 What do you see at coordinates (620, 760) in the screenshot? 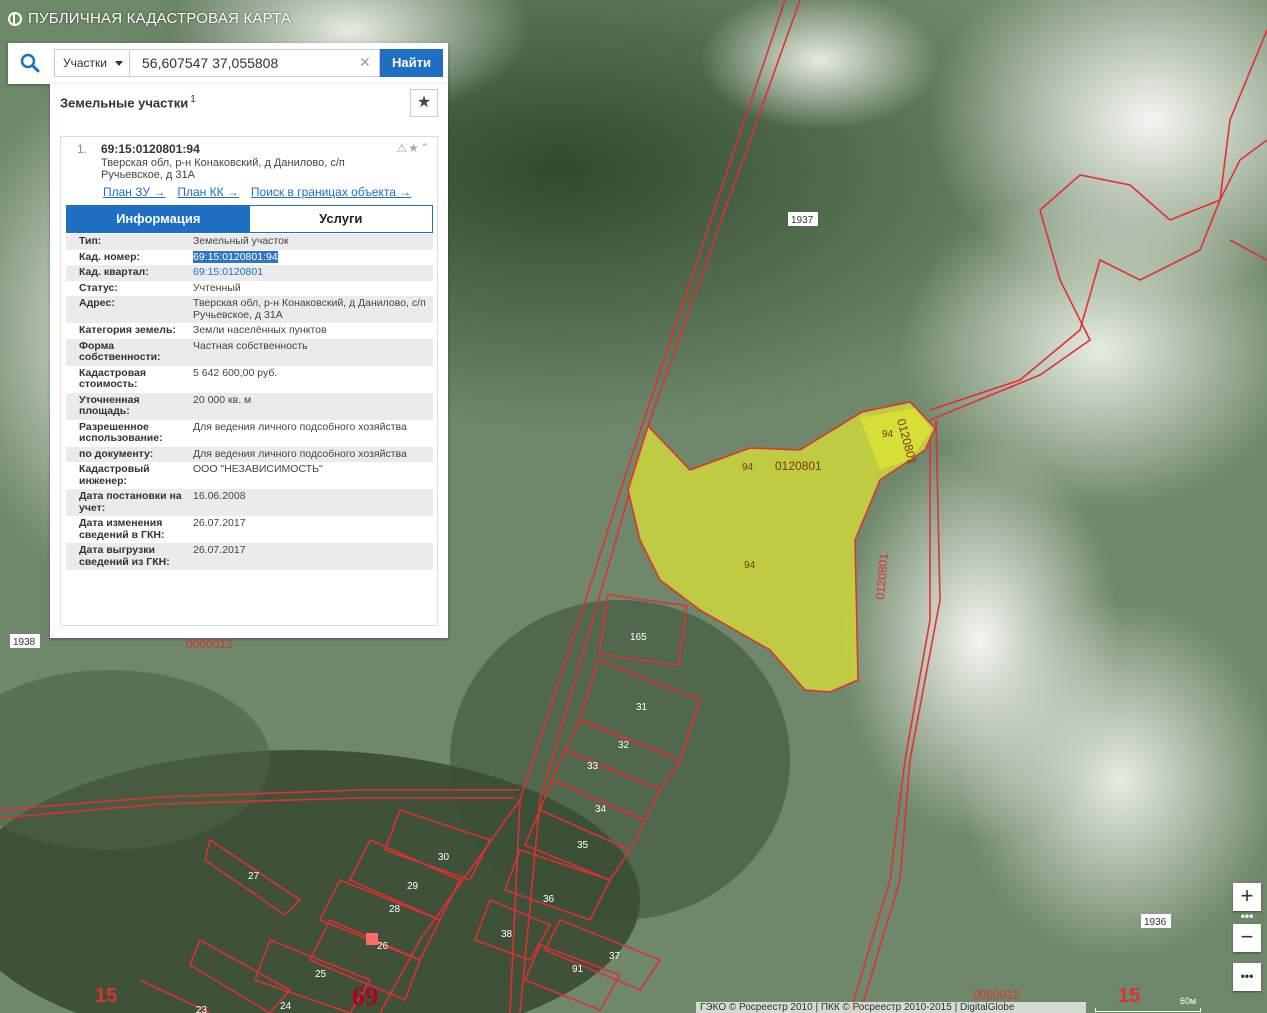
I see `village-area` at bounding box center [620, 760].